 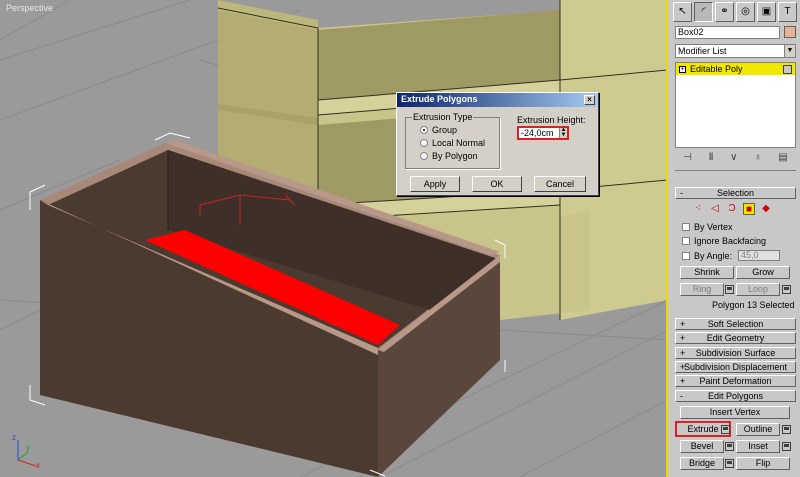 I want to click on bridge-settings-icon, so click(x=729, y=463).